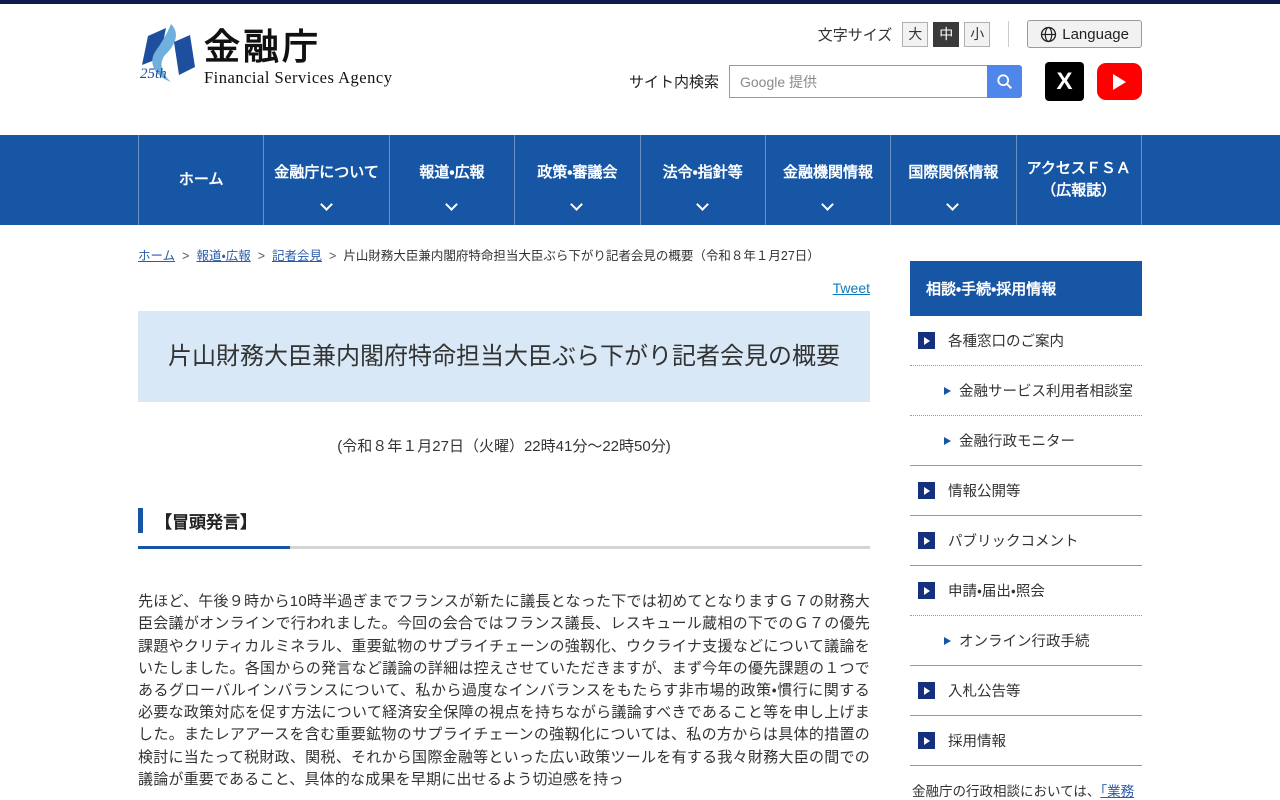 The image size is (1280, 800). Describe the element at coordinates (223, 256) in the screenshot. I see `breadcrumb-link: 報道・広報` at that location.